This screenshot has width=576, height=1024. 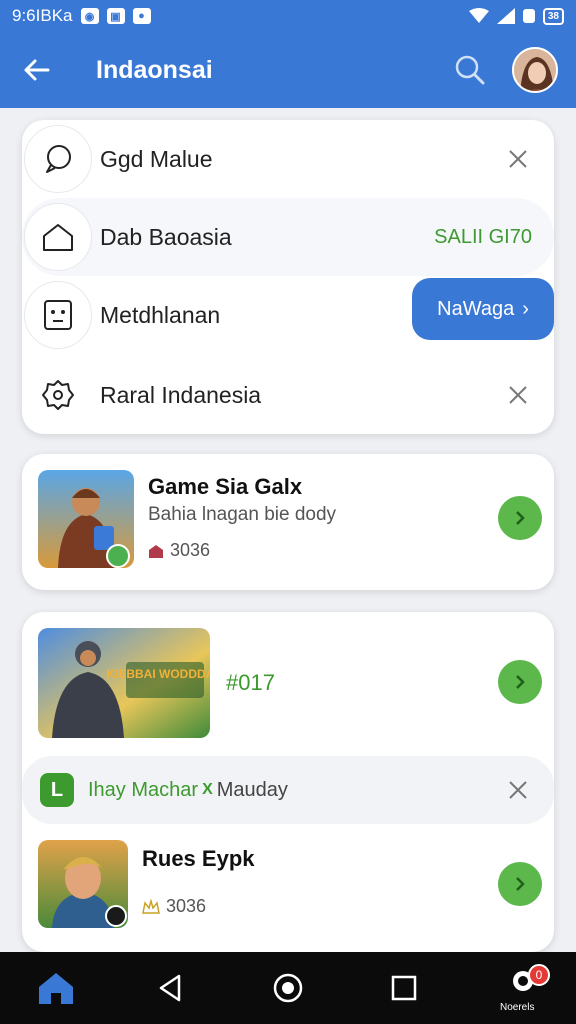 I want to click on game-meta-3: 3036, so click(x=174, y=906).